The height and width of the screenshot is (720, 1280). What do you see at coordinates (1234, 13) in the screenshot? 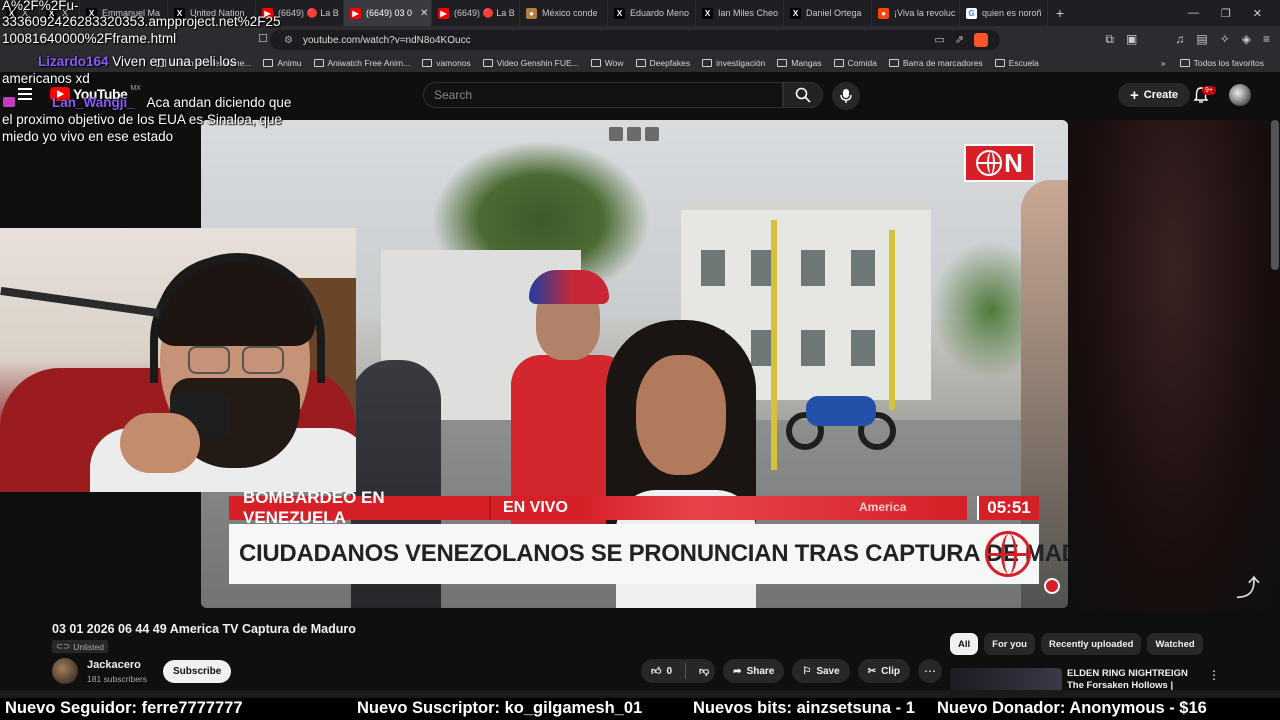
I see `window-controls: — ❐ ✕` at bounding box center [1234, 13].